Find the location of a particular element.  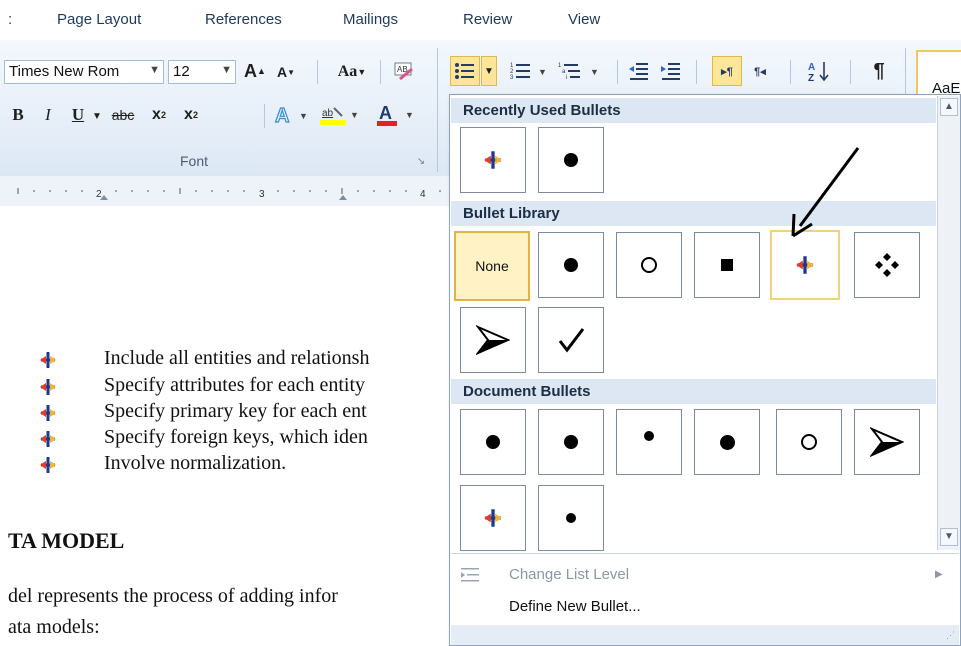

font-name-combo: Times New Rom ▼ is located at coordinates (84, 72).